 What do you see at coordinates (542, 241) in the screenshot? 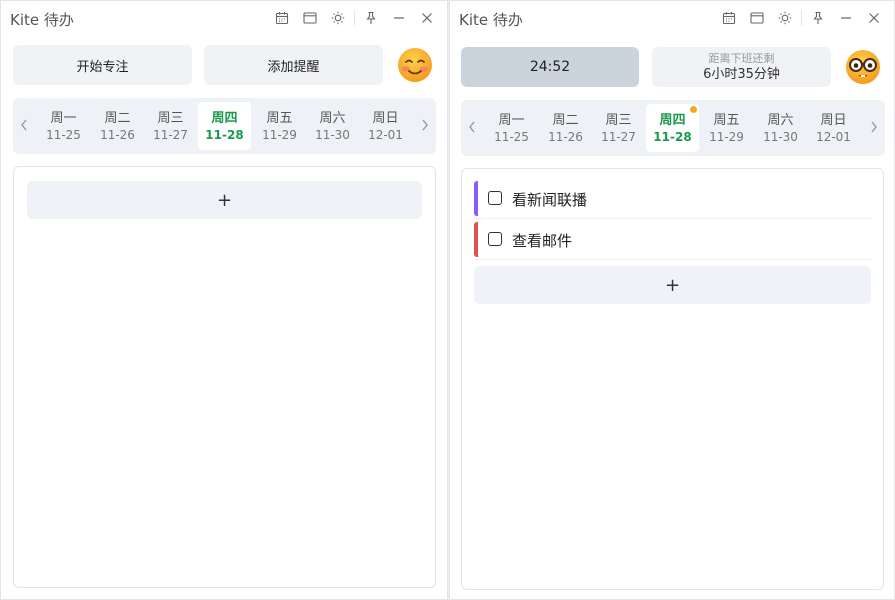
I see `task-label: 查看邮件` at bounding box center [542, 241].